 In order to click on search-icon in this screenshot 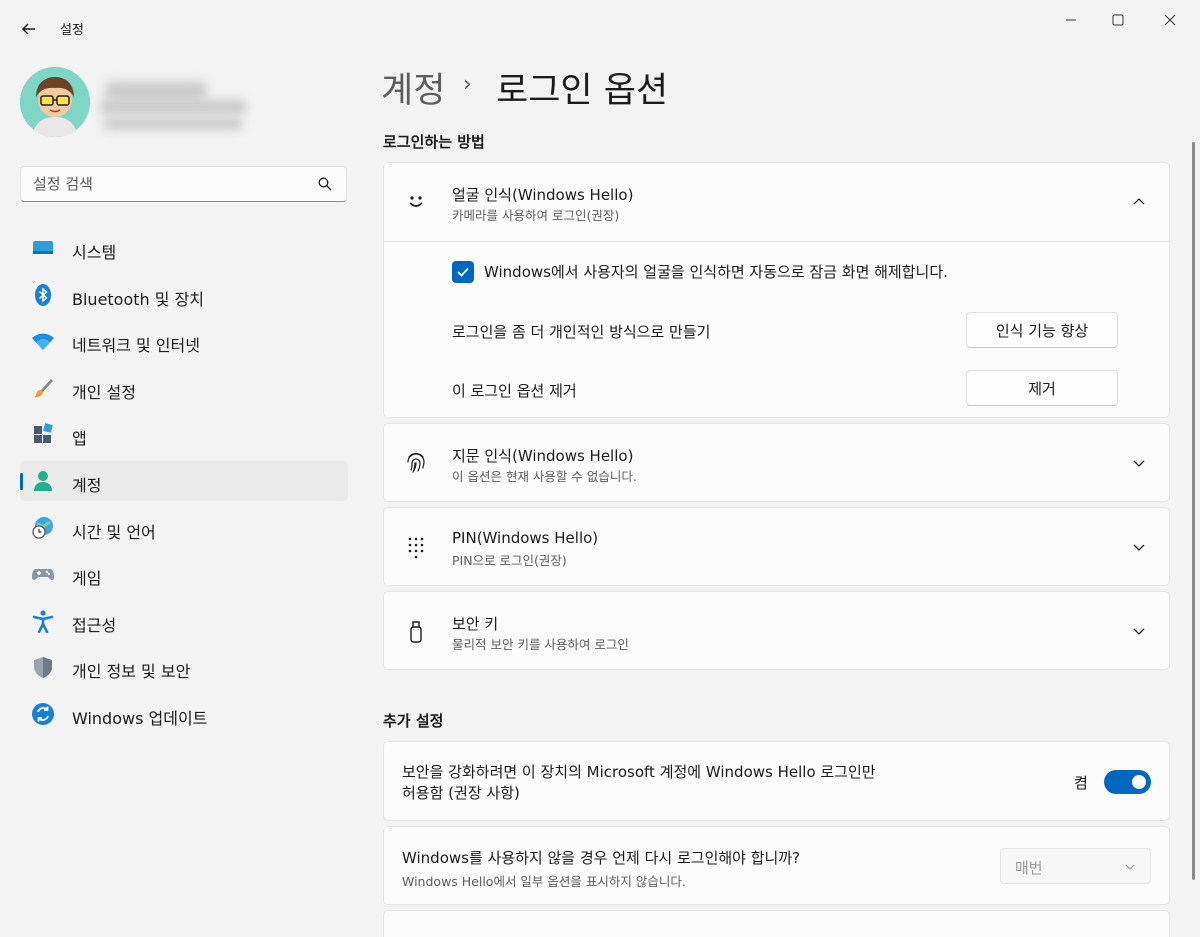, I will do `click(325, 184)`.